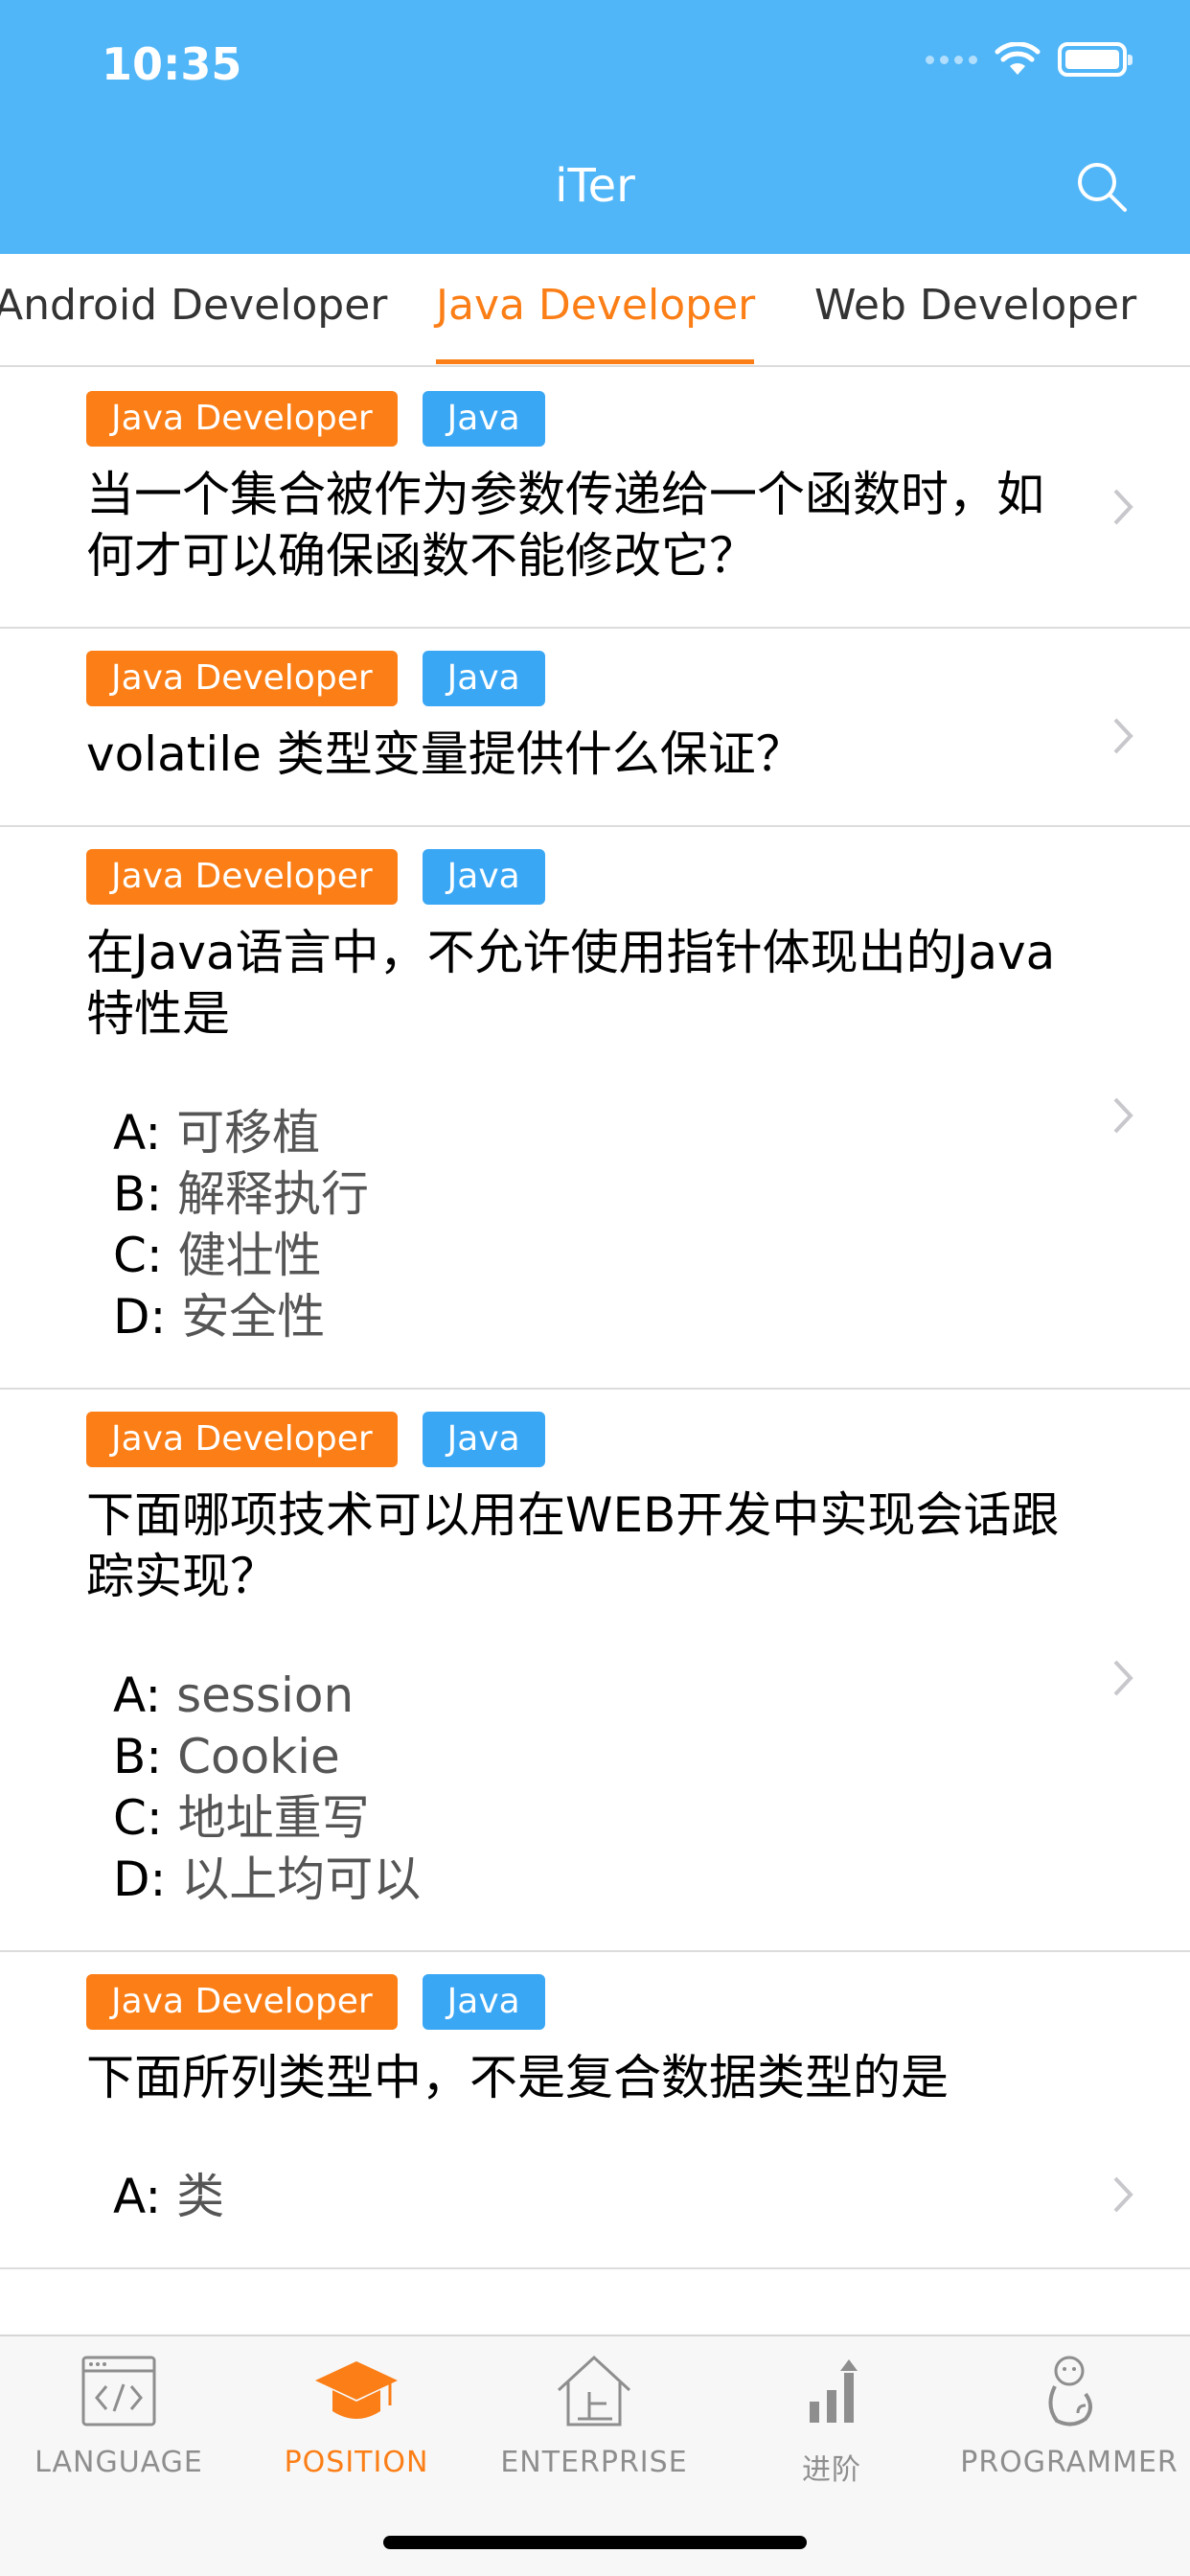 Image resolution: width=1190 pixels, height=2576 pixels. I want to click on app-header: 10:35 iTer, so click(595, 127).